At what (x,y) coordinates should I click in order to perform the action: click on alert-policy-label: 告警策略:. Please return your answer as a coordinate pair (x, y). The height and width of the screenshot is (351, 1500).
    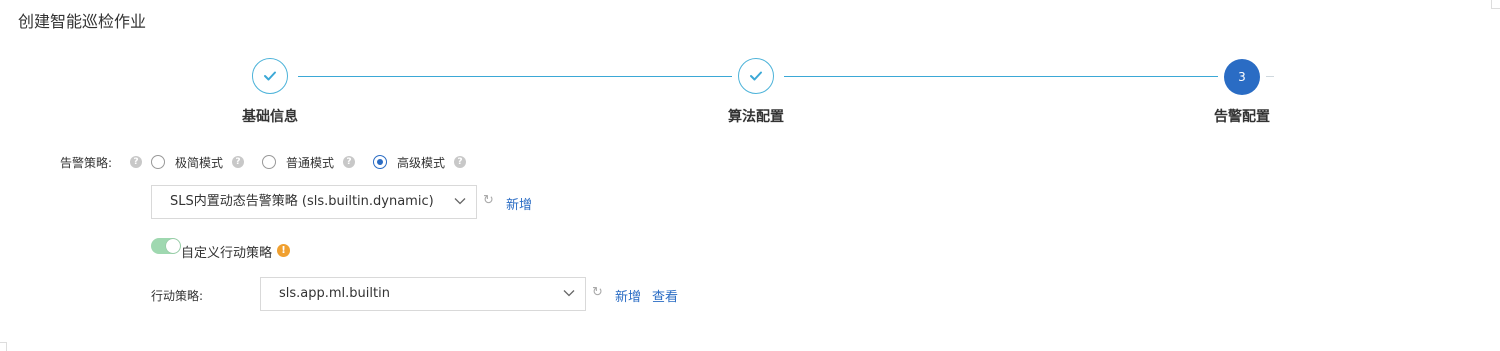
    Looking at the image, I should click on (86, 163).